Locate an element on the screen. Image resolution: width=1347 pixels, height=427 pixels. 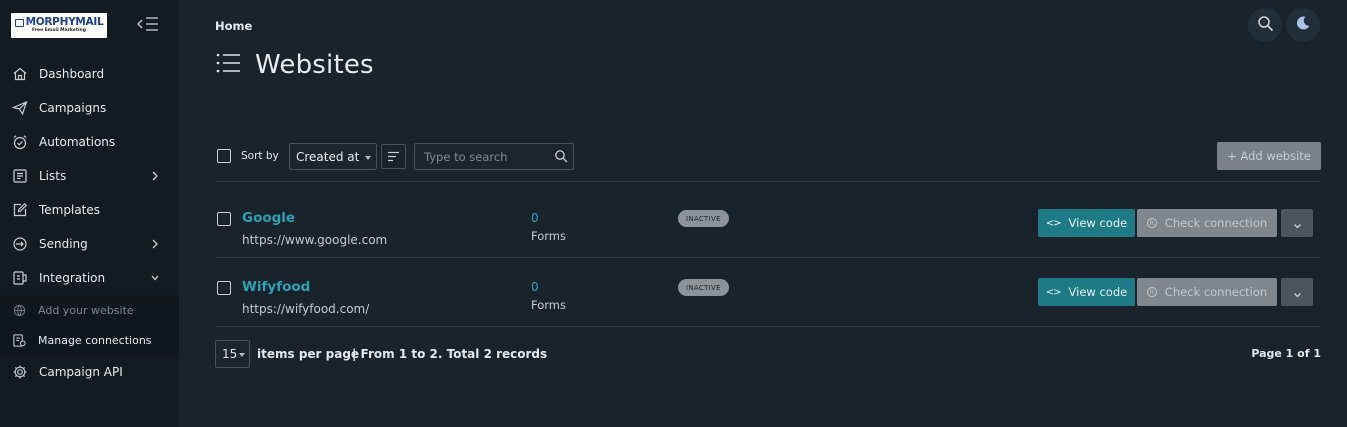
brand-name: MORPHYMAIL is located at coordinates (64, 22).